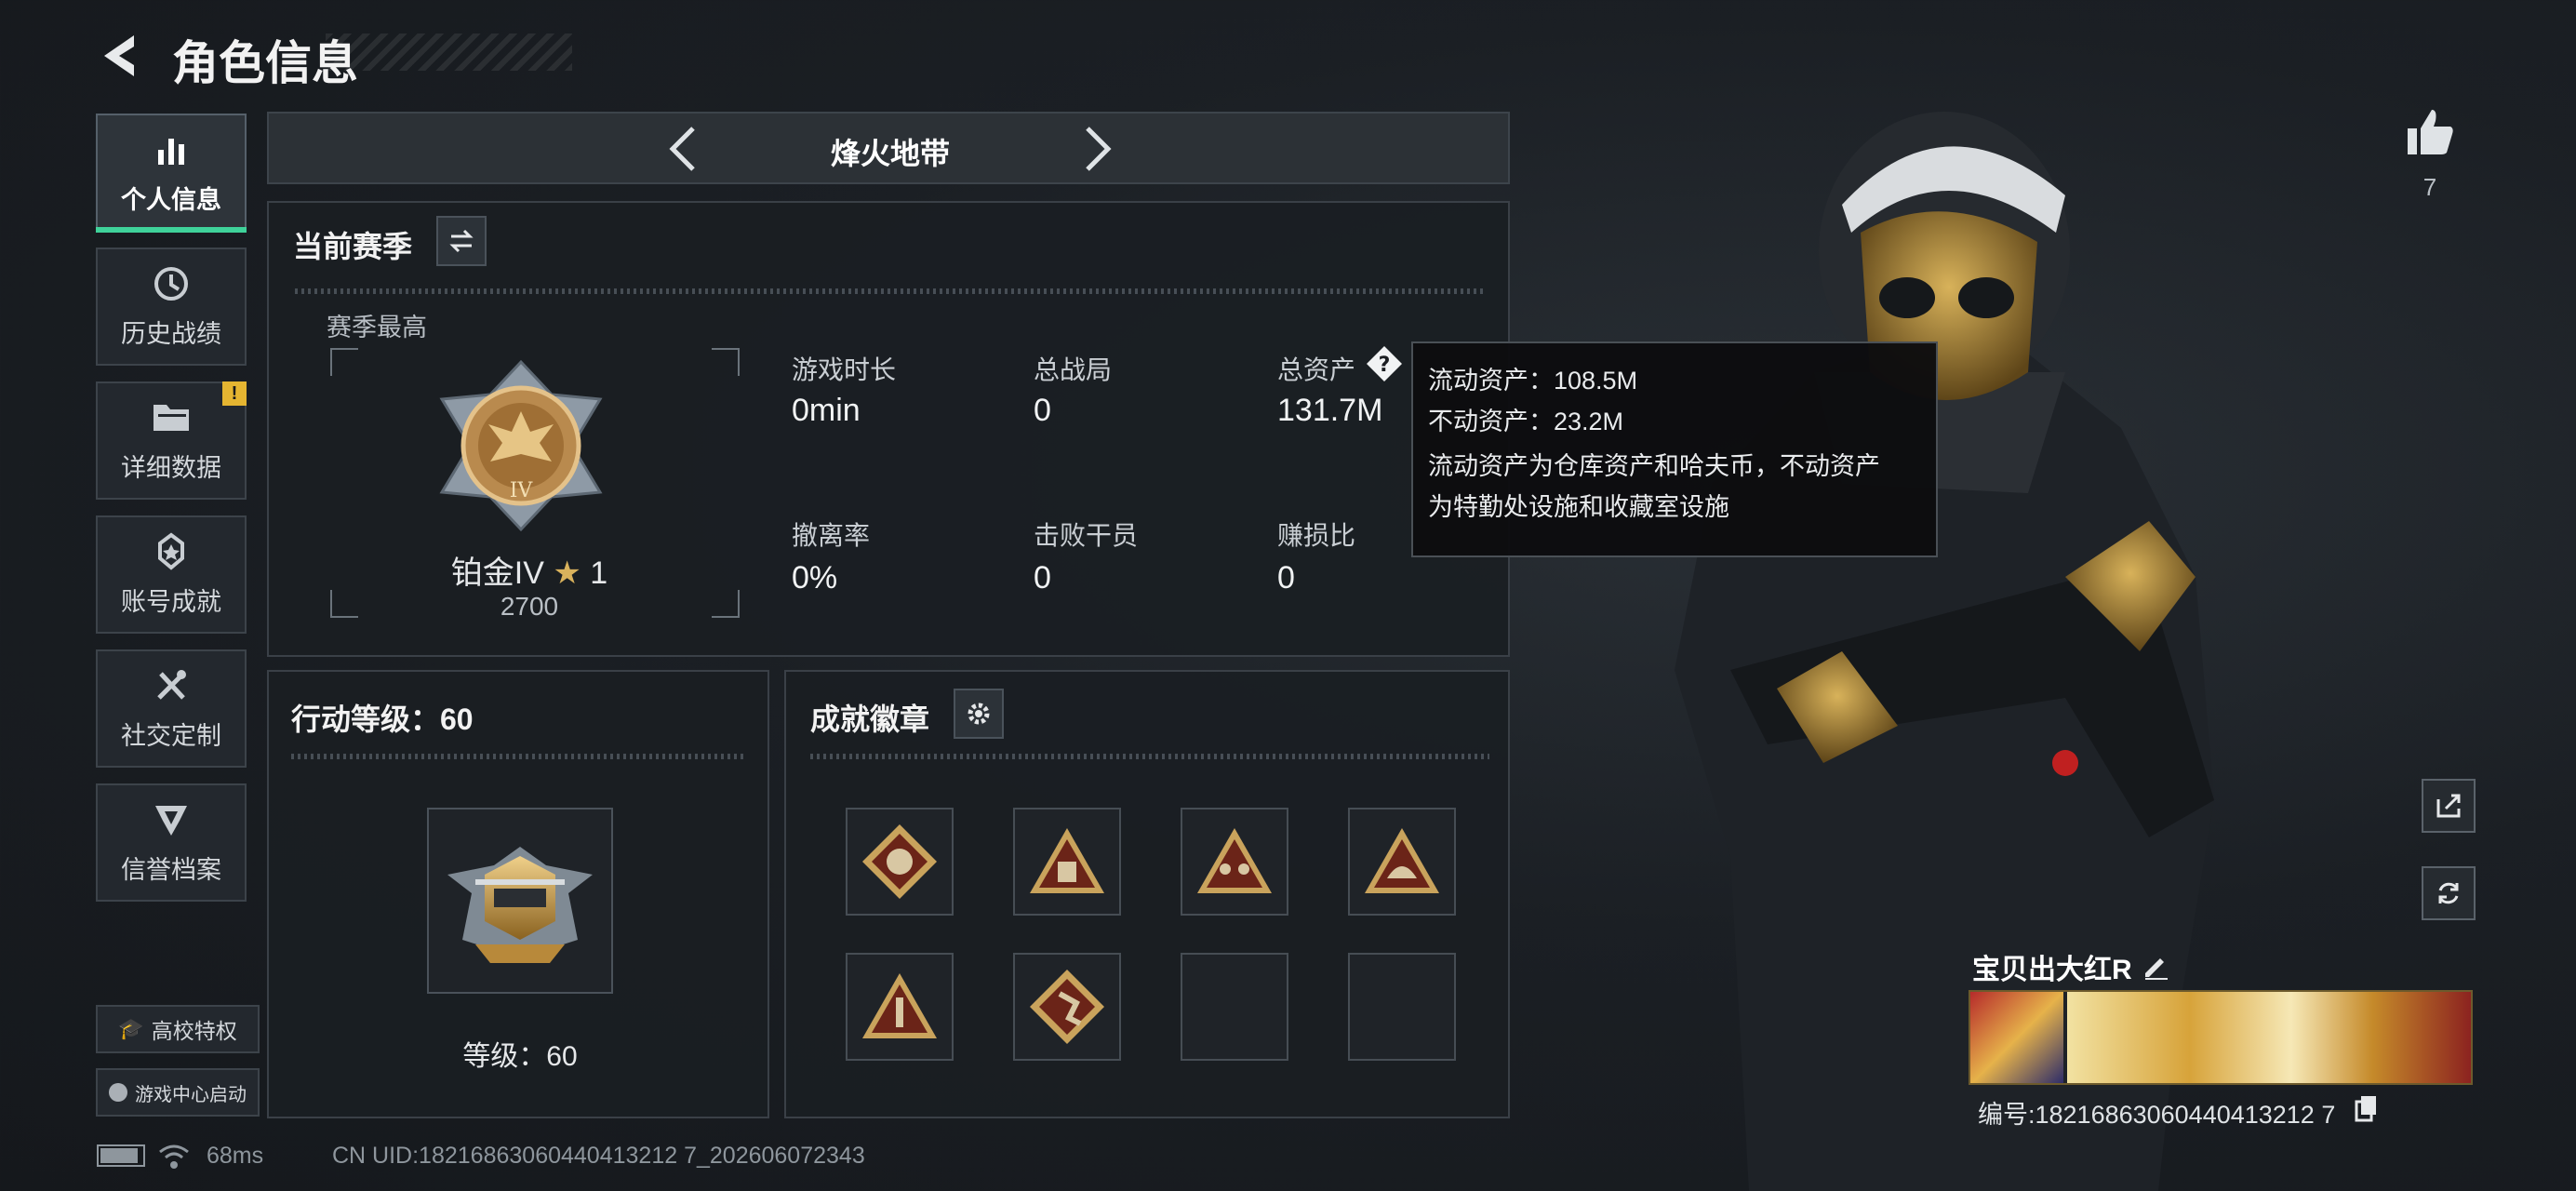 This screenshot has height=1191, width=2576. Describe the element at coordinates (171, 149) in the screenshot. I see `bar-chart-icon` at that location.